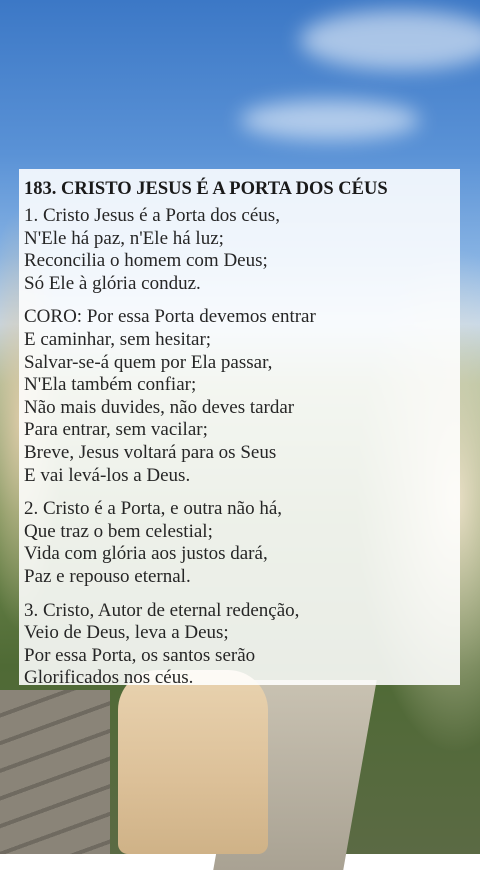  Describe the element at coordinates (152, 215) in the screenshot. I see `lyric-line: 1. Cristo Jesus é a Porta dos céus,` at that location.